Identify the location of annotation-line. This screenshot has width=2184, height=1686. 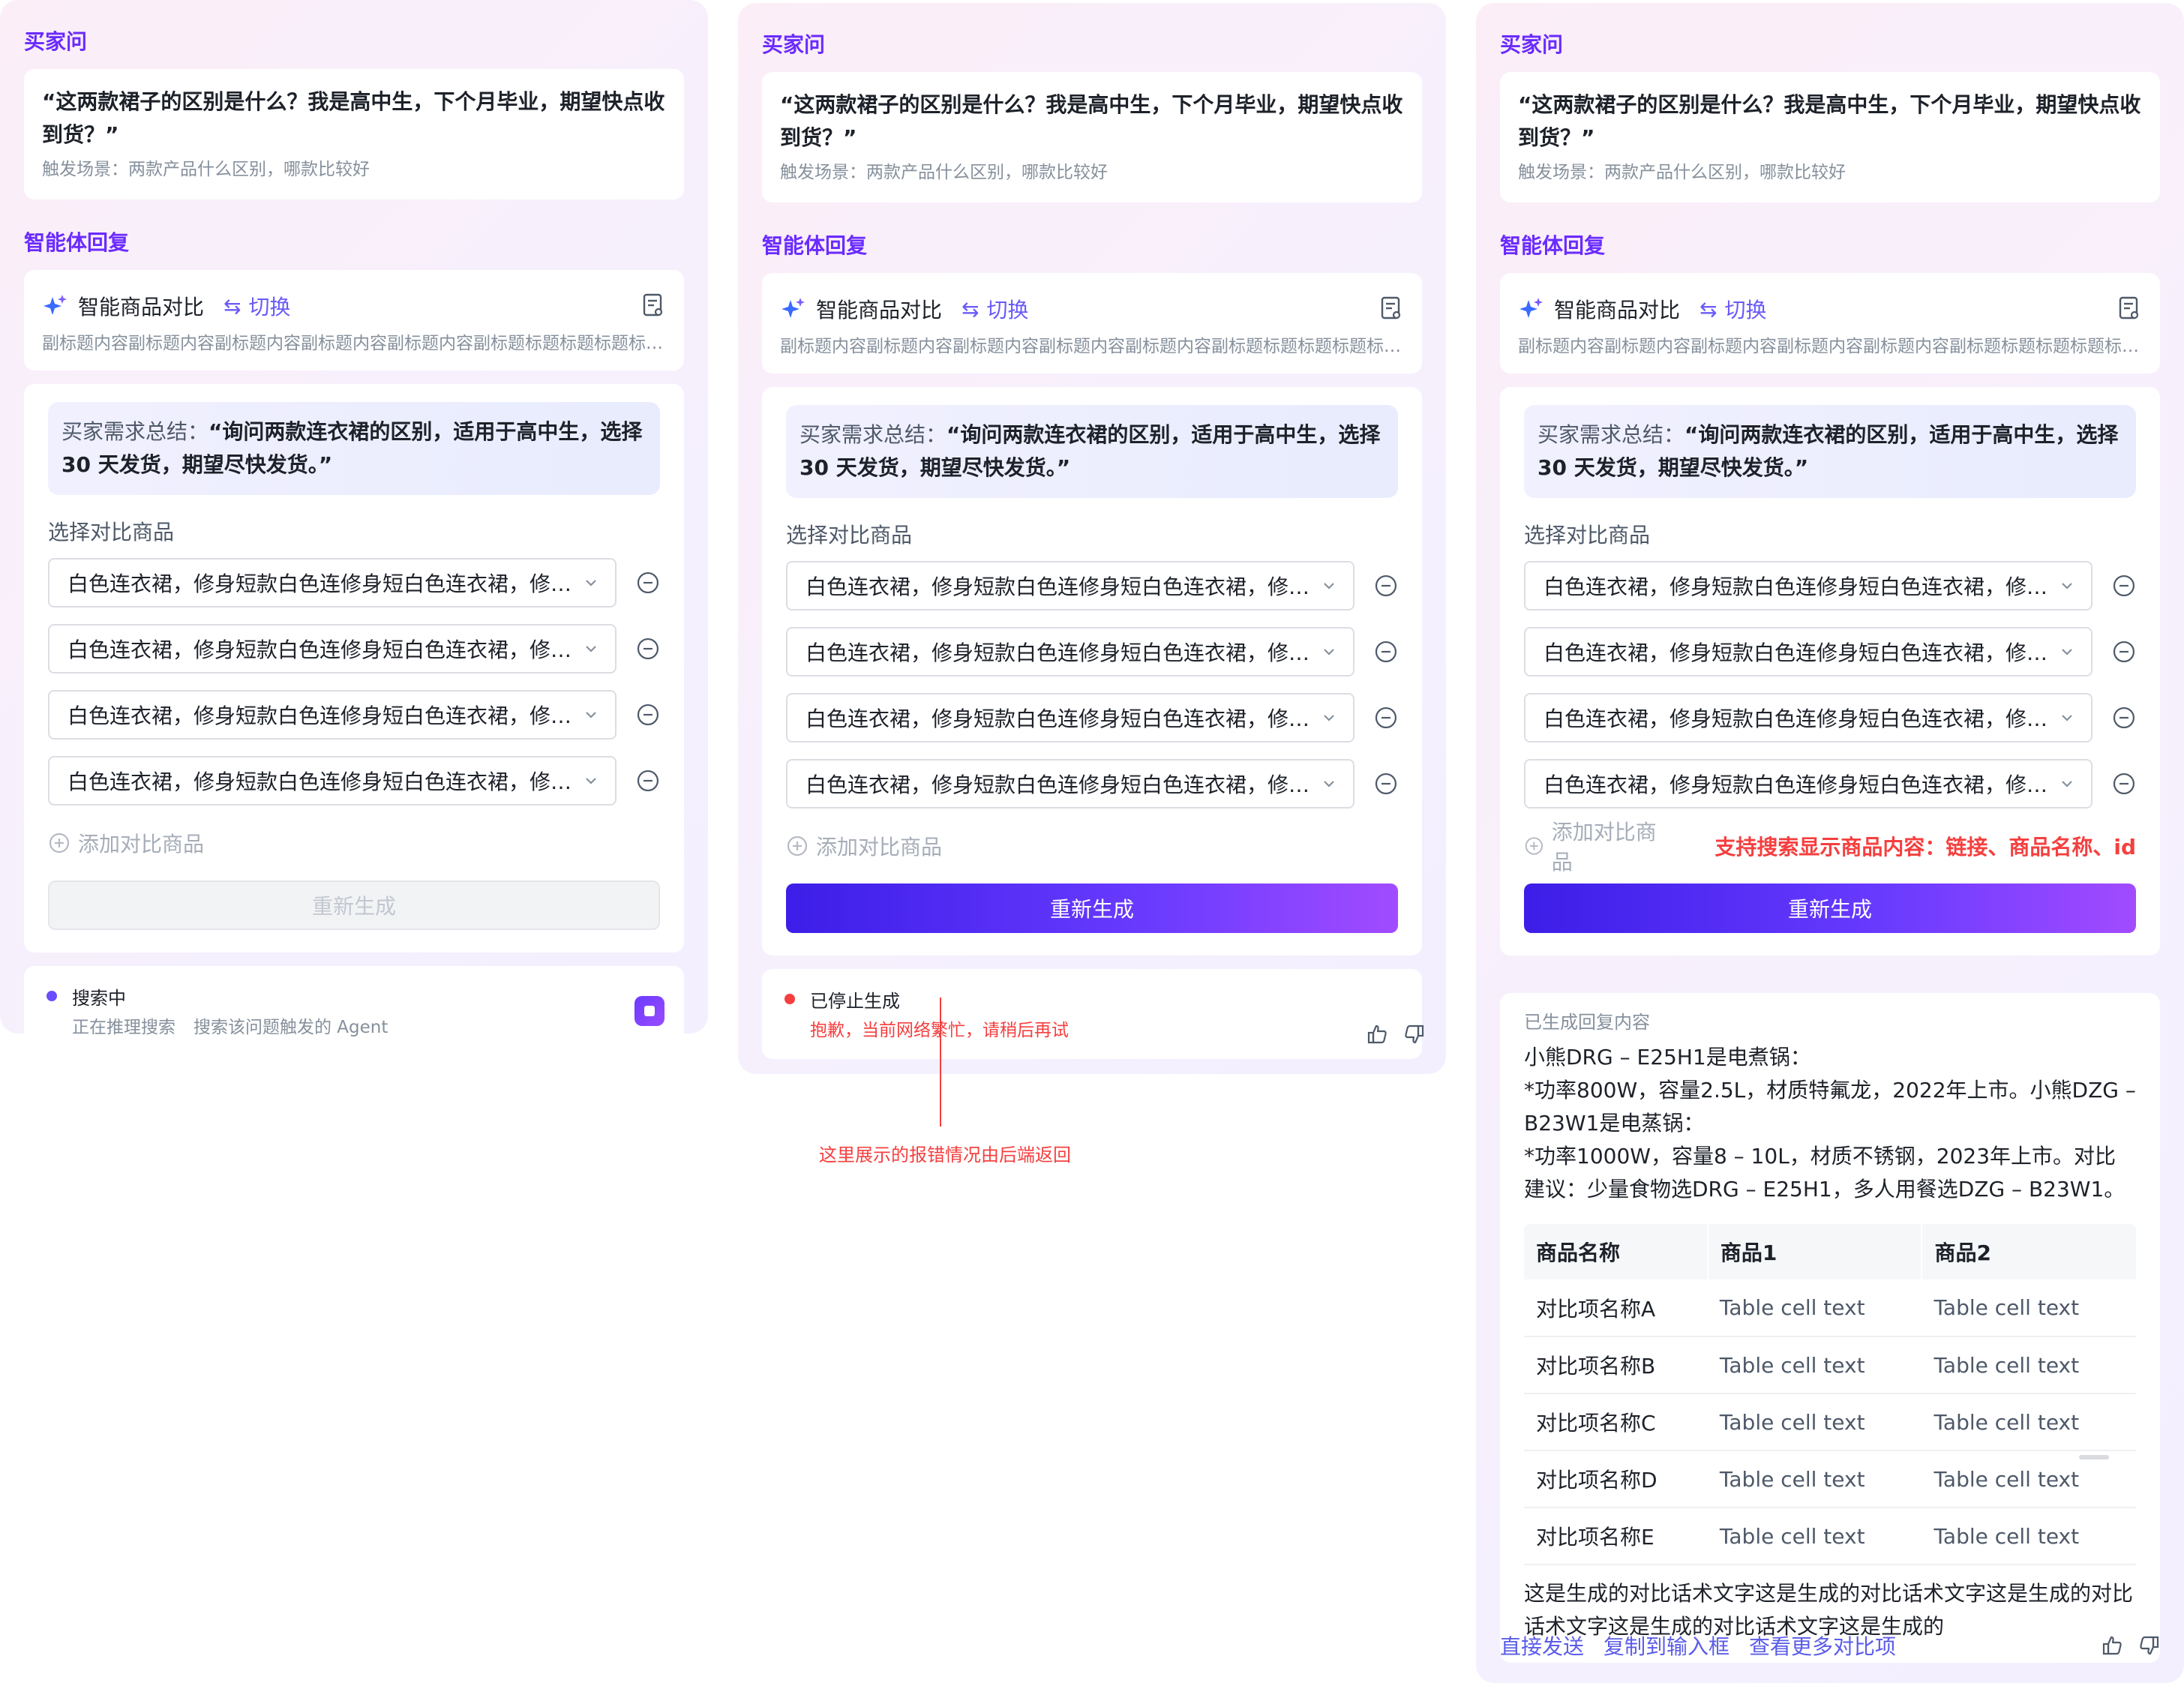
(940, 1062).